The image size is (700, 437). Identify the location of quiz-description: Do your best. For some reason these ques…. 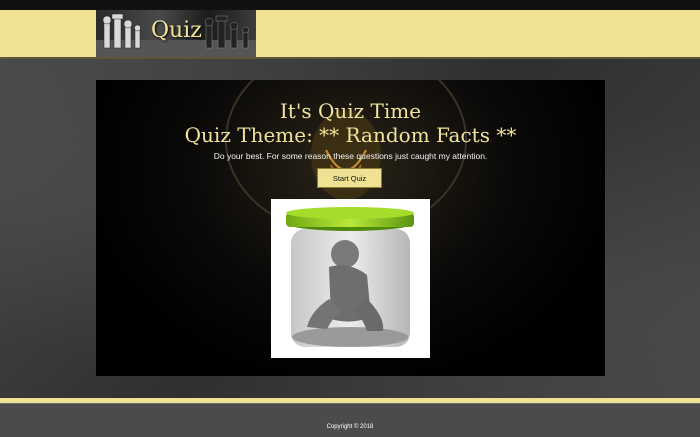
(350, 156).